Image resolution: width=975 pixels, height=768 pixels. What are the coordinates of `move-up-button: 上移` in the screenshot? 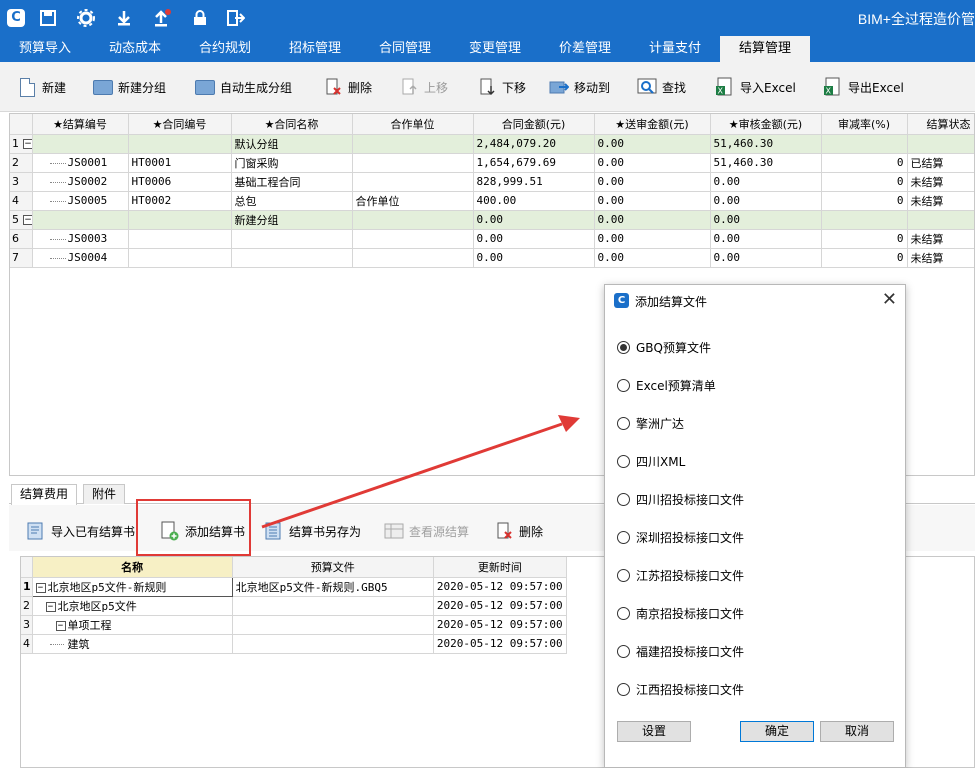 It's located at (423, 87).